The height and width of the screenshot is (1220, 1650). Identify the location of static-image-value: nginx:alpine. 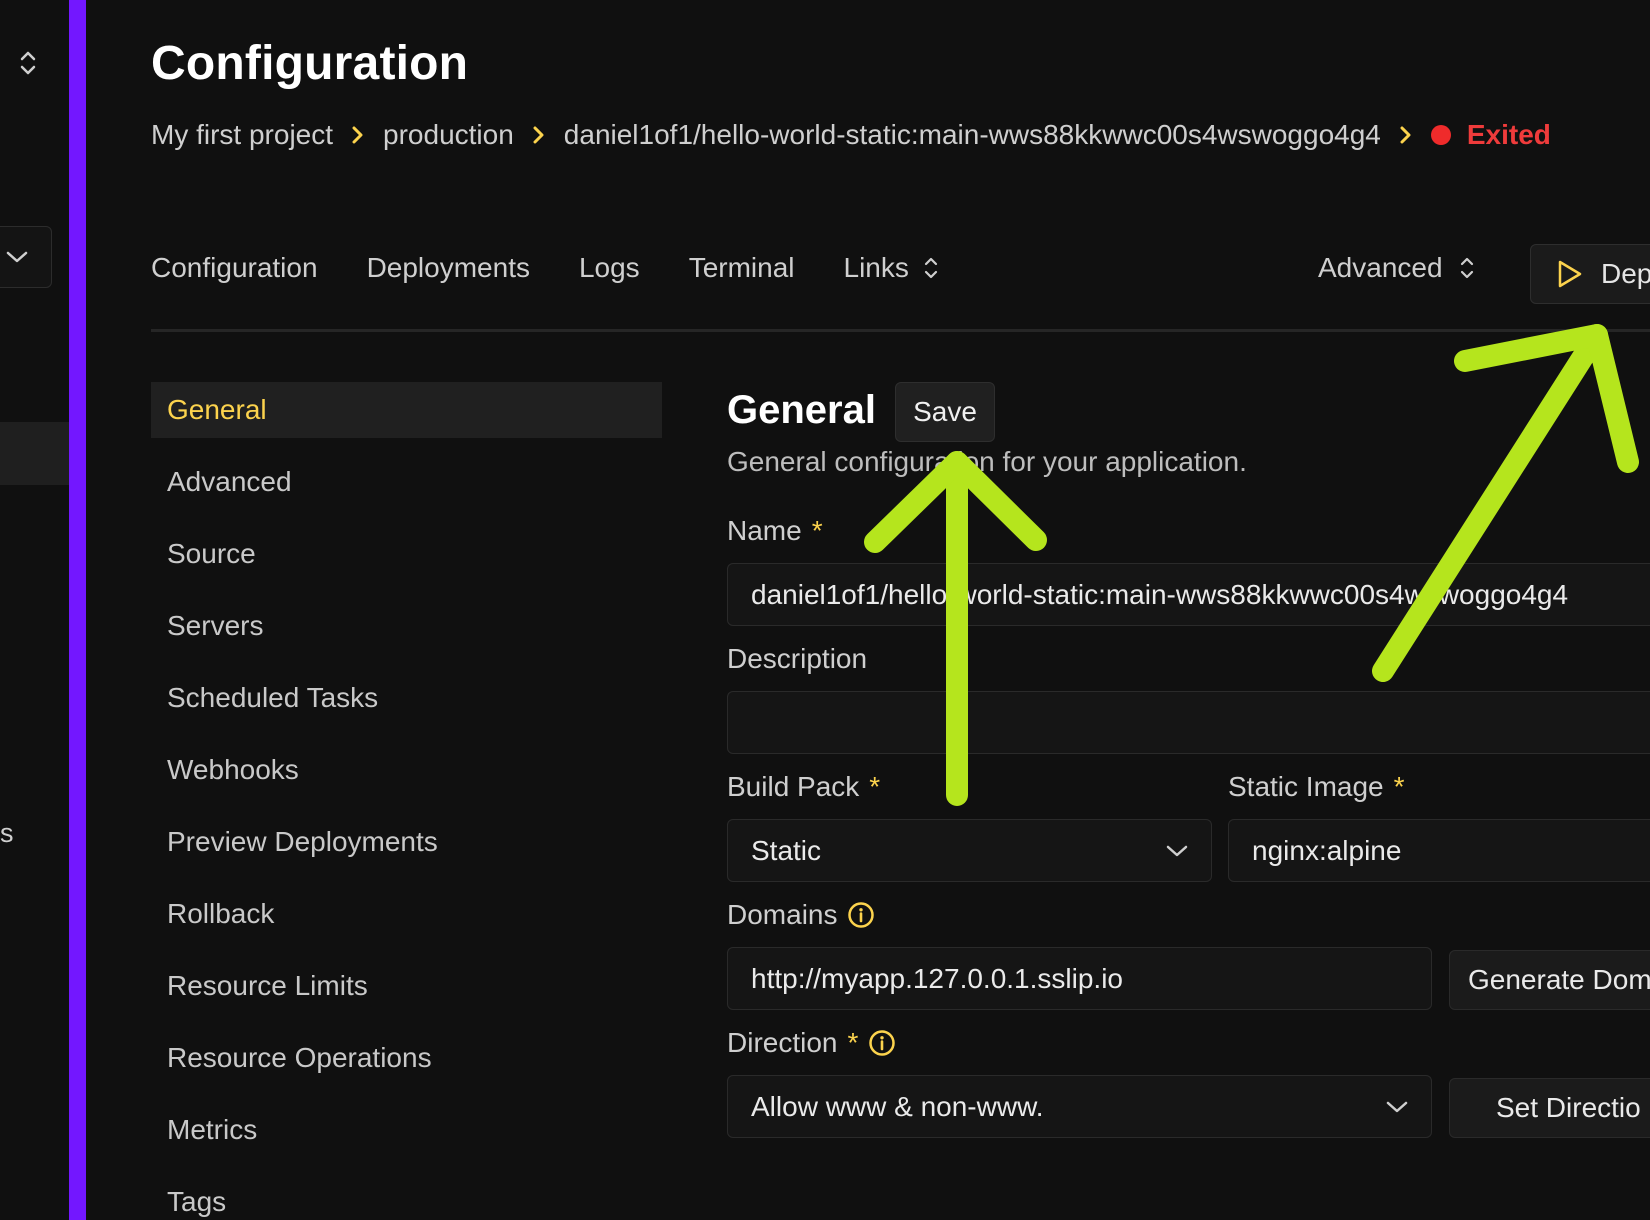
(1327, 850).